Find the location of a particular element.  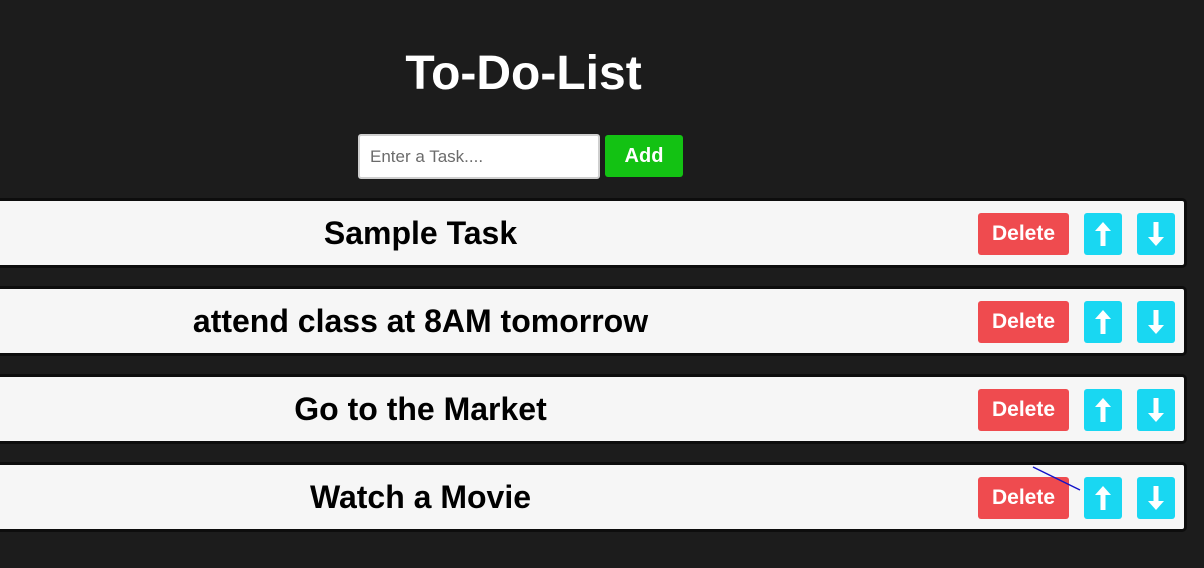

task-item: attend class at 8AM tomorrow Delete is located at coordinates (593, 321).